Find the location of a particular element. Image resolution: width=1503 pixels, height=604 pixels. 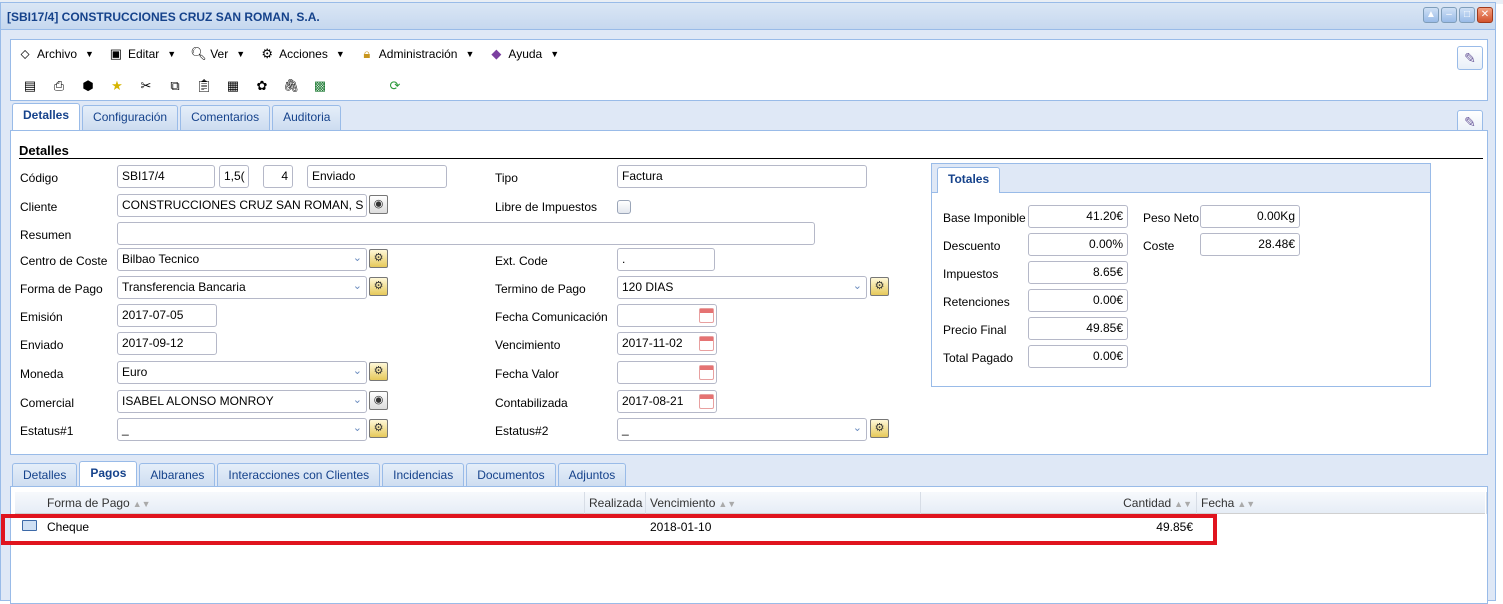

maximize-icon: □ is located at coordinates (1467, 15).